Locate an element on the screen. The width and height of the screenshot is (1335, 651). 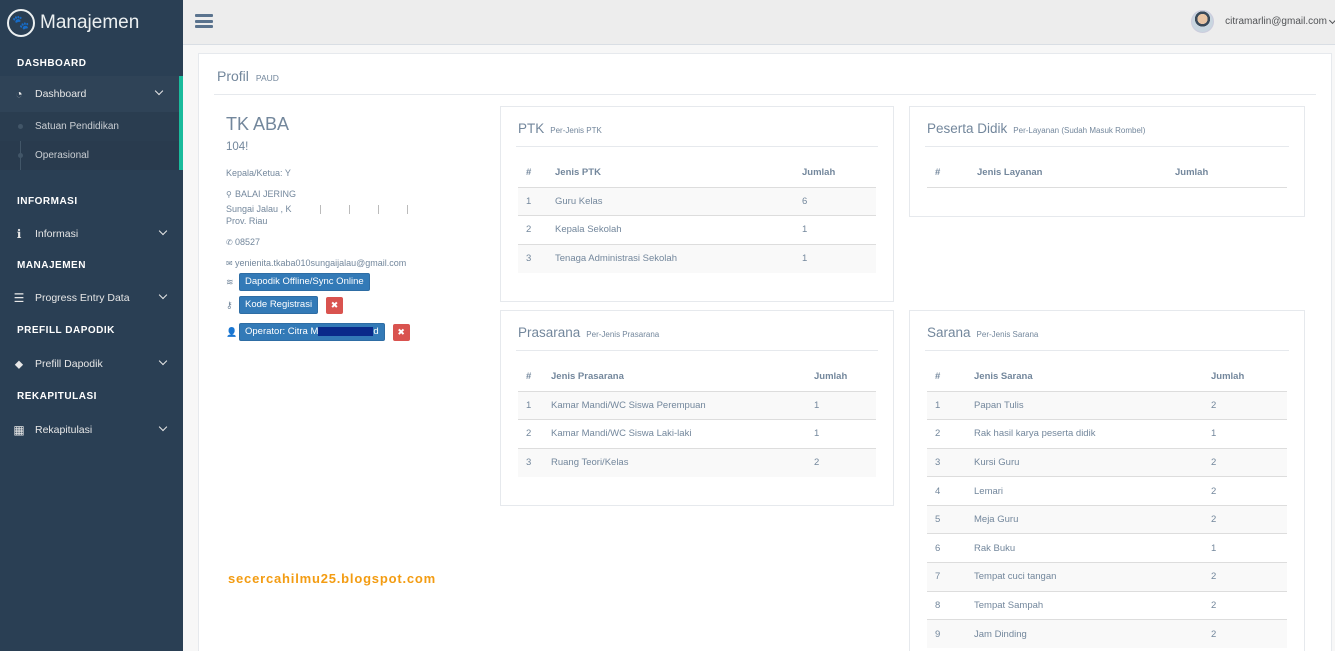
school-head: Kepala/Ketua: Y is located at coordinates (258, 173).